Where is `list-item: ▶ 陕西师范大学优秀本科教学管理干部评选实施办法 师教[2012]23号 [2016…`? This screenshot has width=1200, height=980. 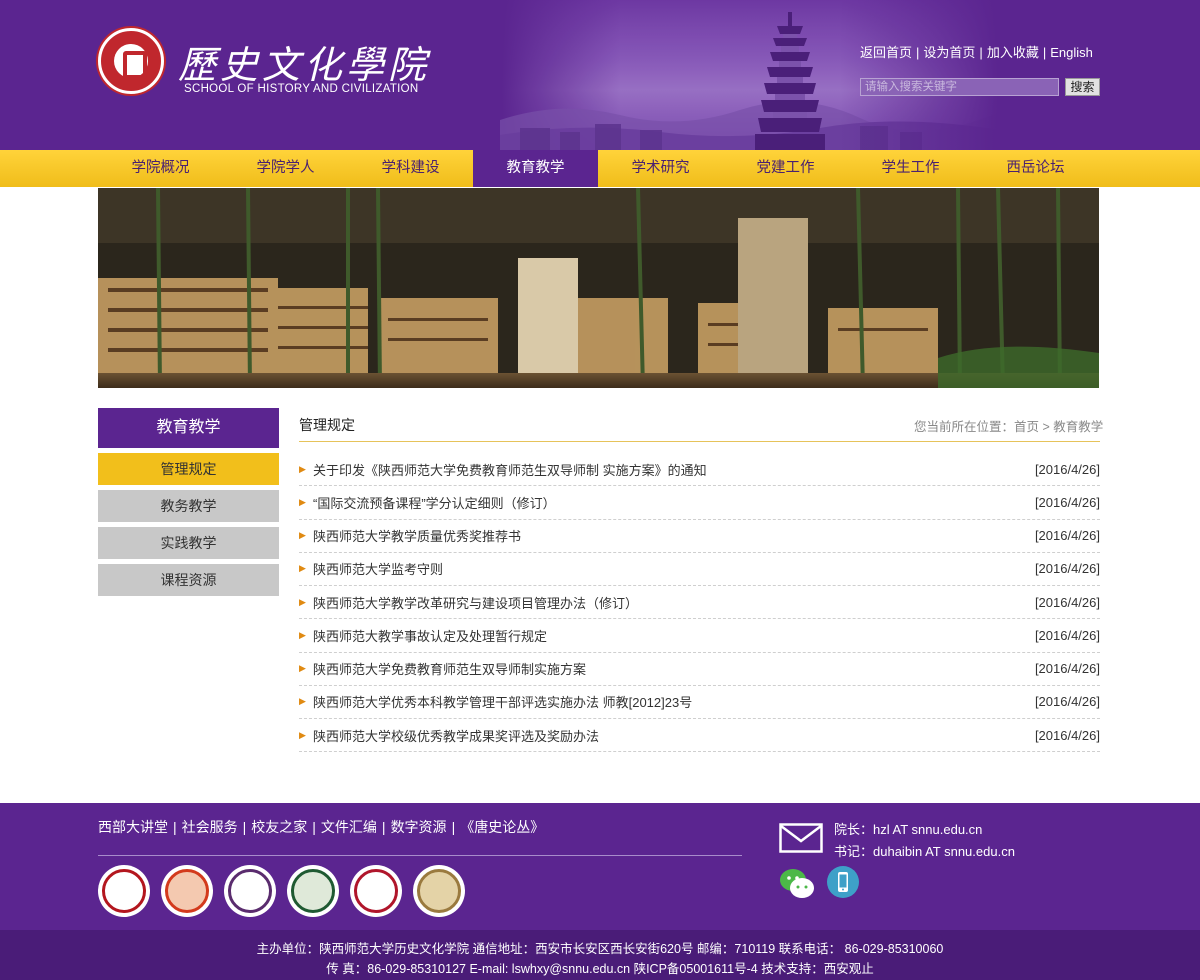 list-item: ▶ 陕西师范大学优秀本科教学管理干部评选实施办法 师教[2012]23号 [2016… is located at coordinates (699, 702).